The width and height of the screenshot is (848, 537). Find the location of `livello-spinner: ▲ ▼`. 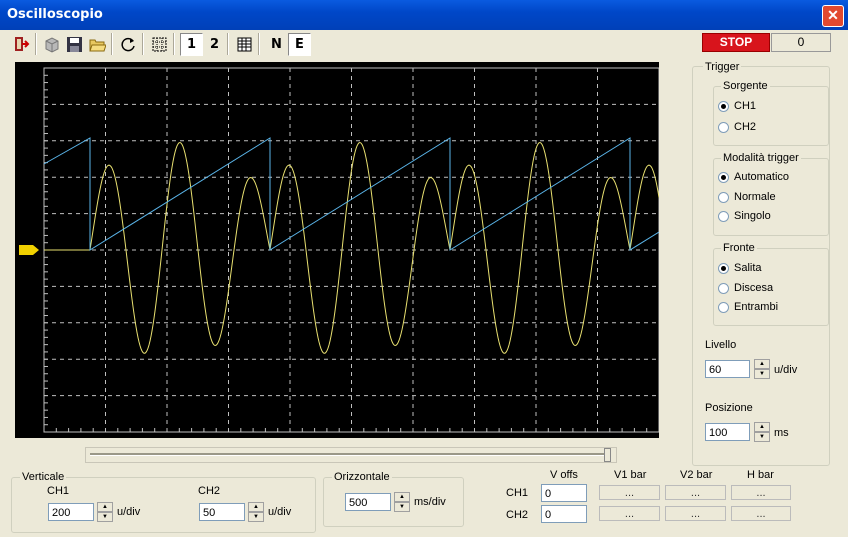

livello-spinner: ▲ ▼ is located at coordinates (762, 369).